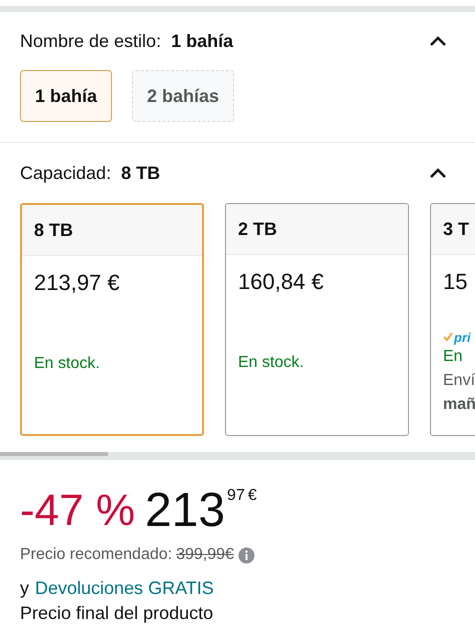 This screenshot has height=643, width=475. What do you see at coordinates (246, 555) in the screenshot?
I see `info-icon` at bounding box center [246, 555].